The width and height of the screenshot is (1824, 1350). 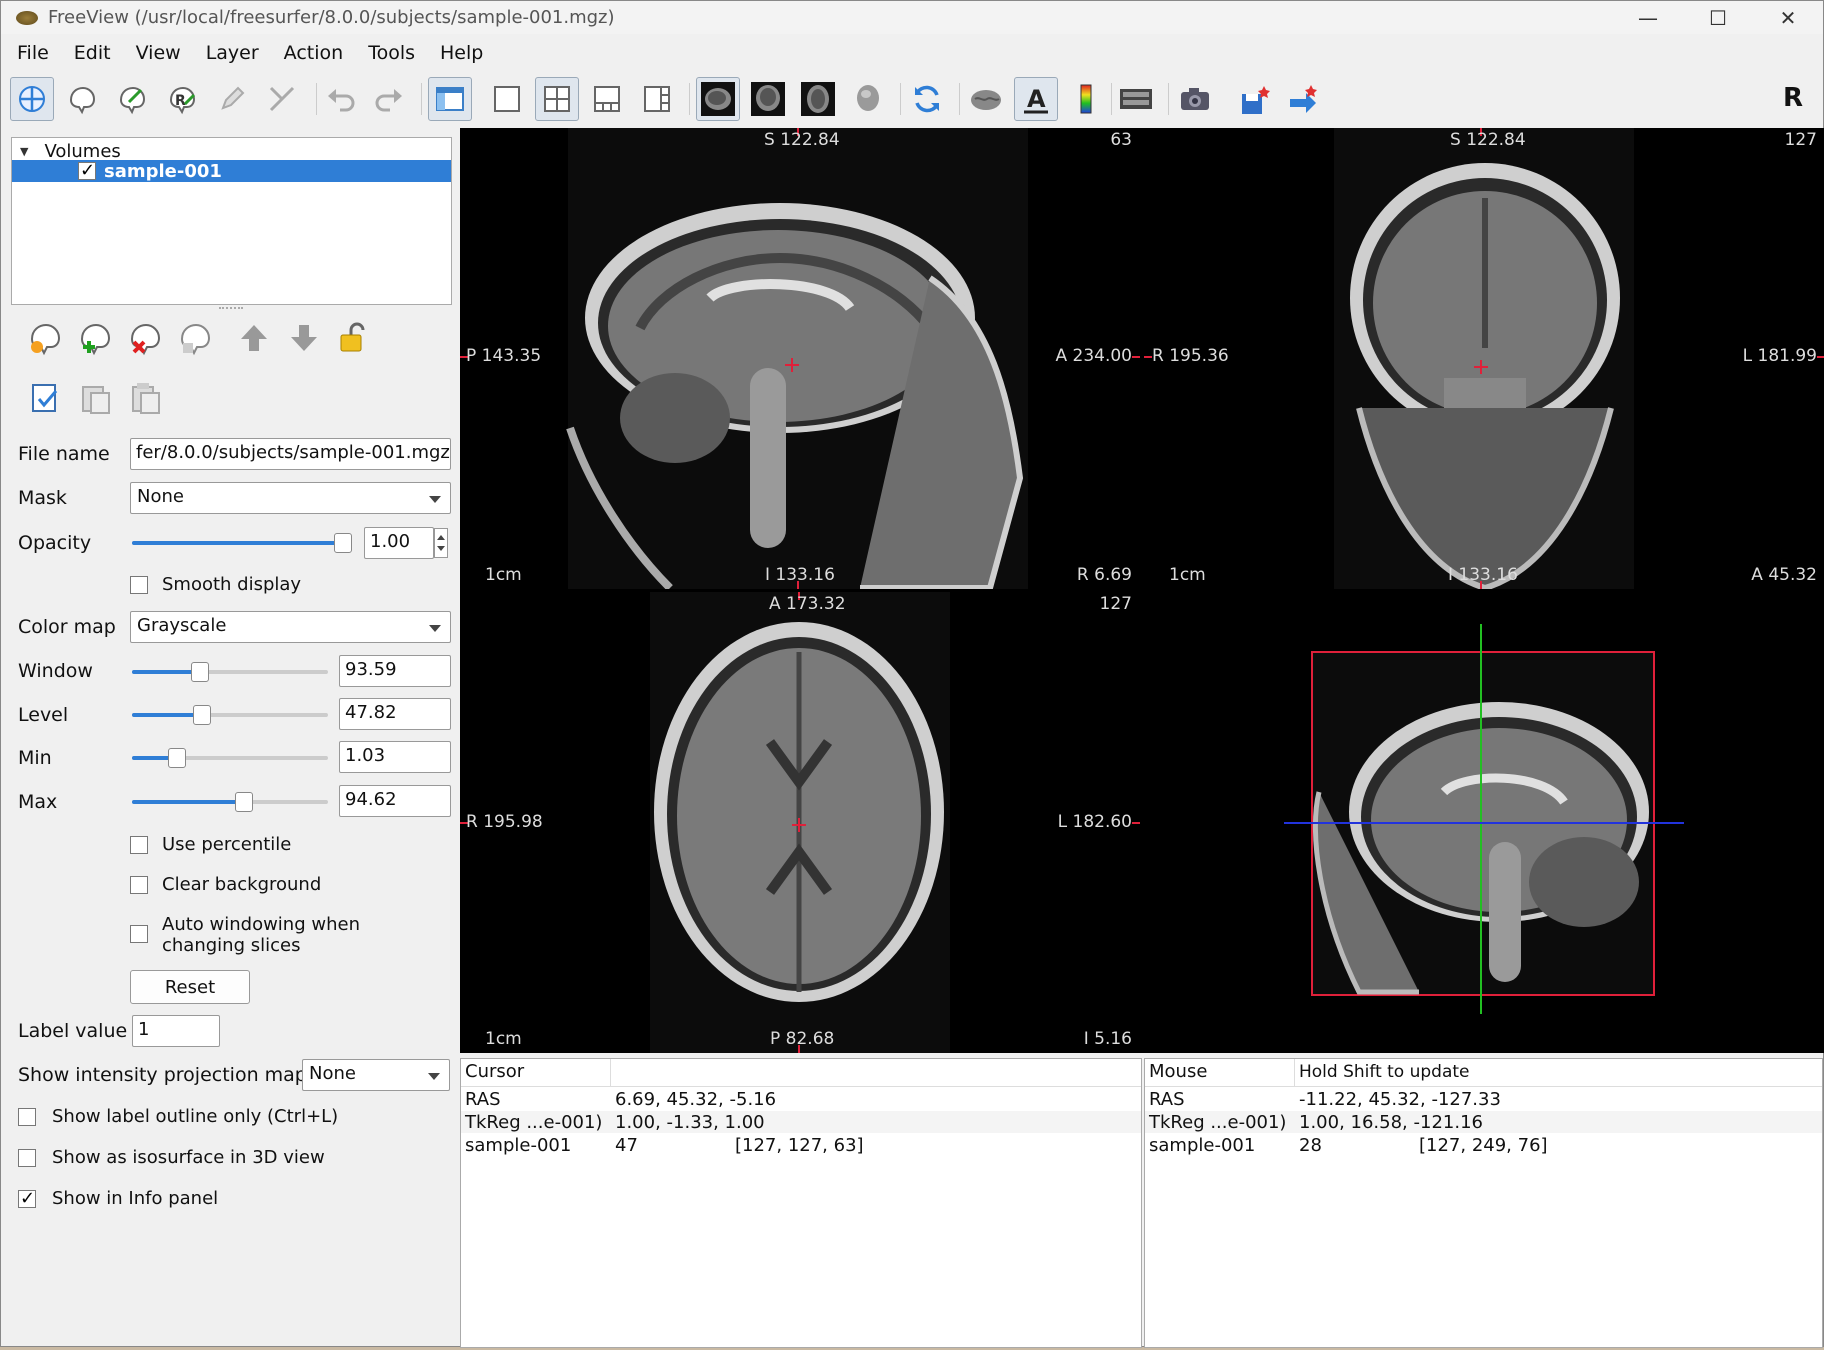 I want to click on clear-background-checkbox: Clear background, so click(x=225, y=884).